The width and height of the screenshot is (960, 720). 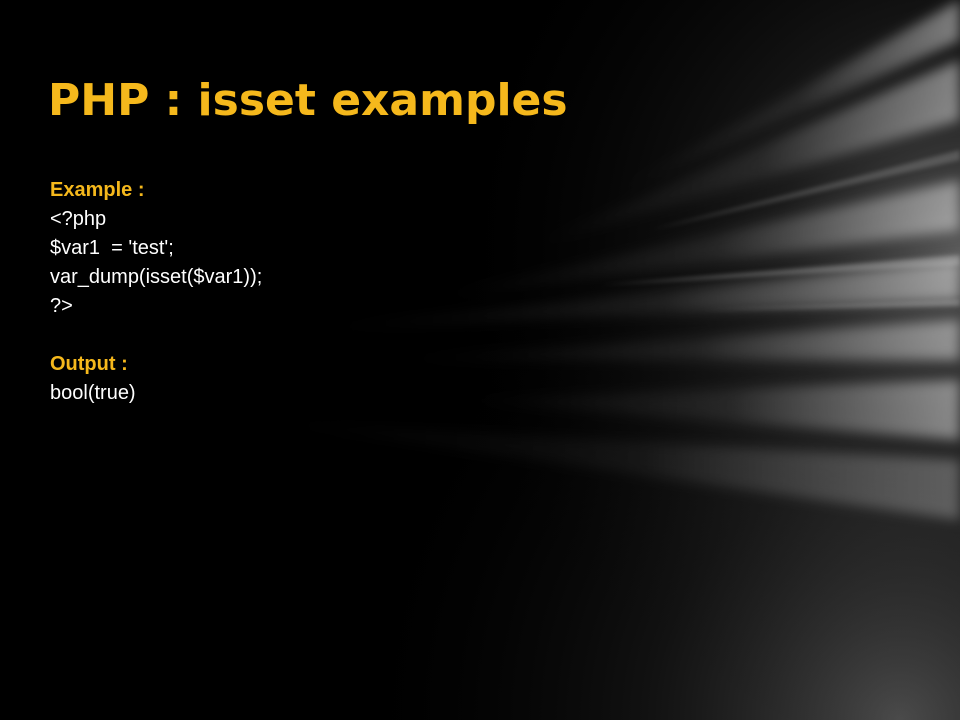 I want to click on code-line-2: $var1 = 'test';, so click(x=112, y=248).